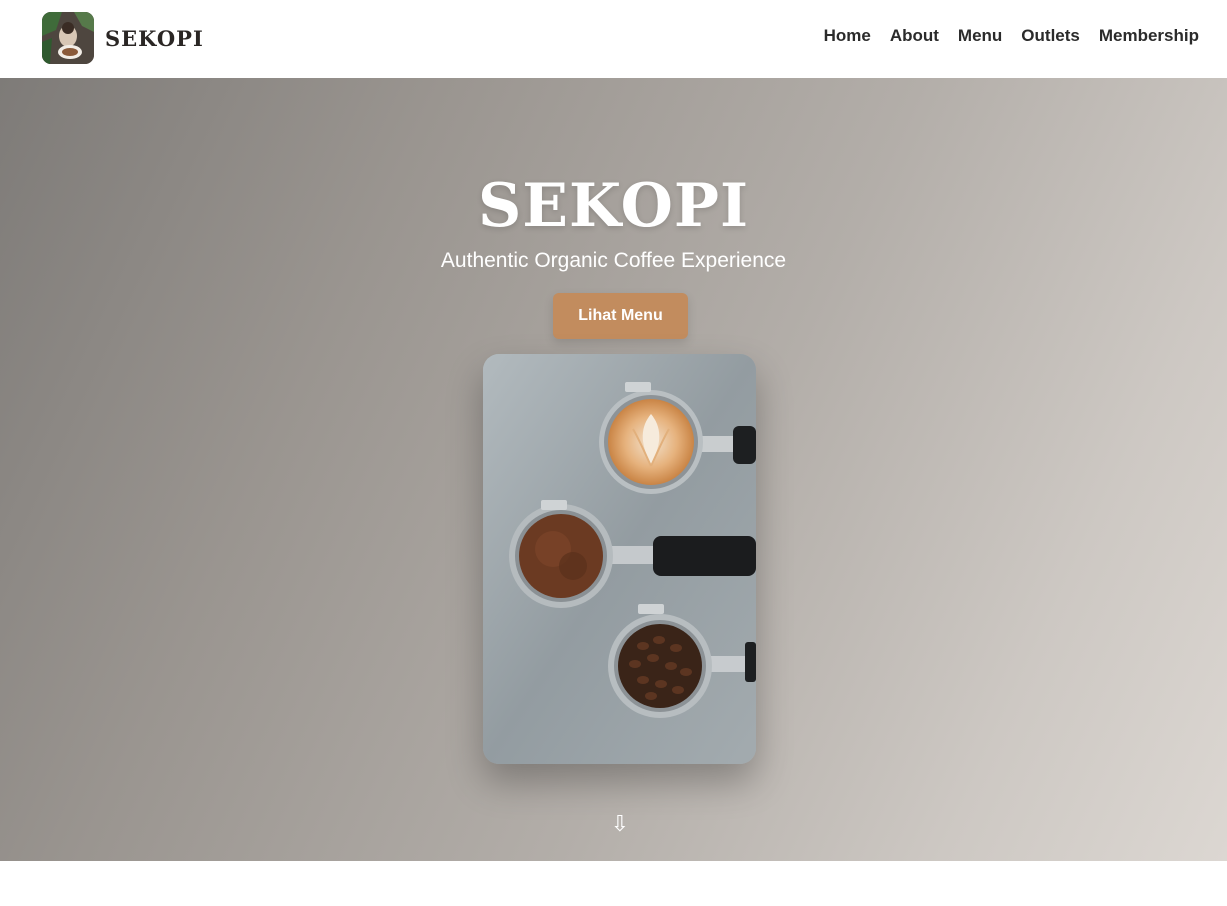 Image resolution: width=1227 pixels, height=906 pixels. Describe the element at coordinates (620, 316) in the screenshot. I see `view-menu-button: Lihat Menu` at that location.